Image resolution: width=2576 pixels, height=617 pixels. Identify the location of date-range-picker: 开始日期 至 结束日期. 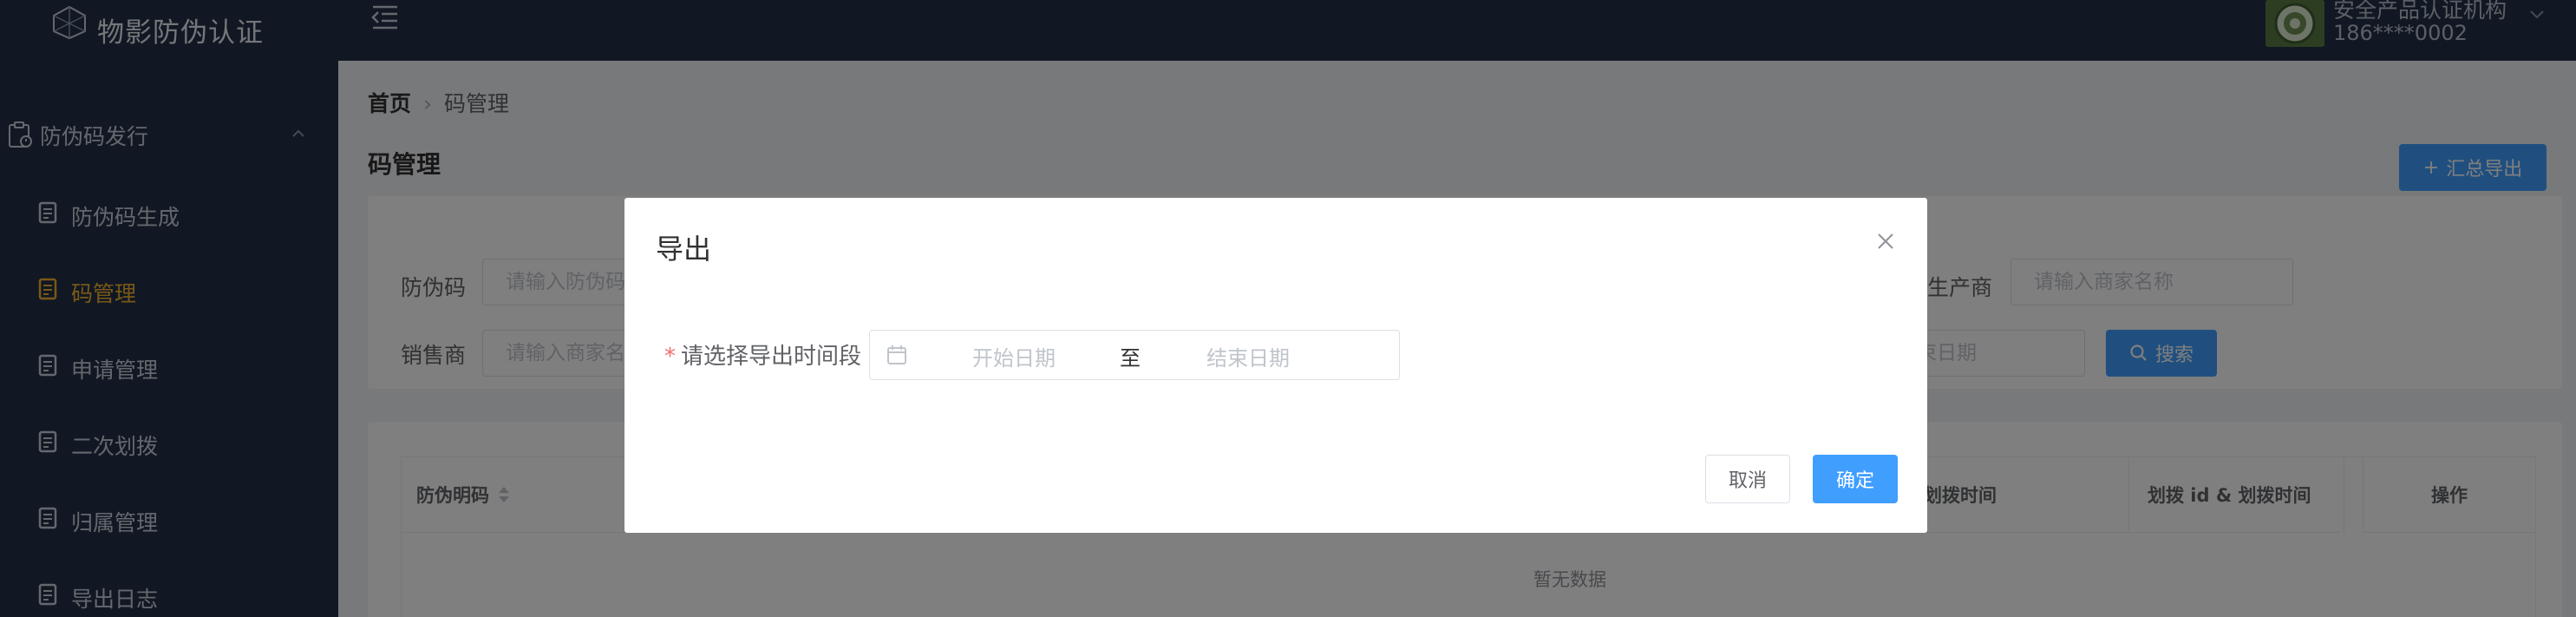
(1134, 355).